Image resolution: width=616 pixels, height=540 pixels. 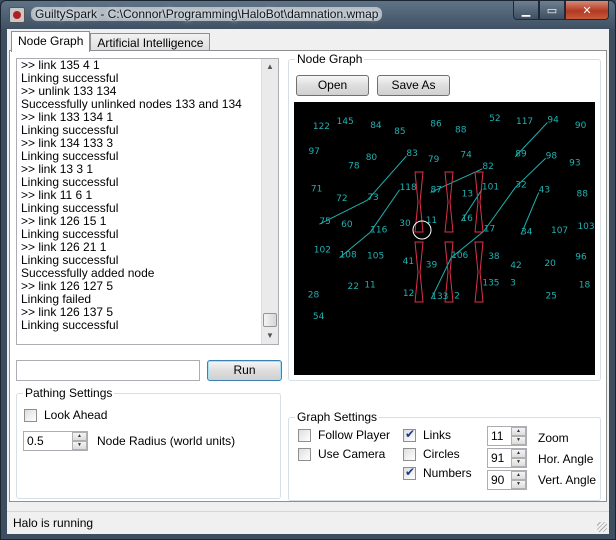 What do you see at coordinates (490, 284) in the screenshot?
I see `graph-node-label: 135` at bounding box center [490, 284].